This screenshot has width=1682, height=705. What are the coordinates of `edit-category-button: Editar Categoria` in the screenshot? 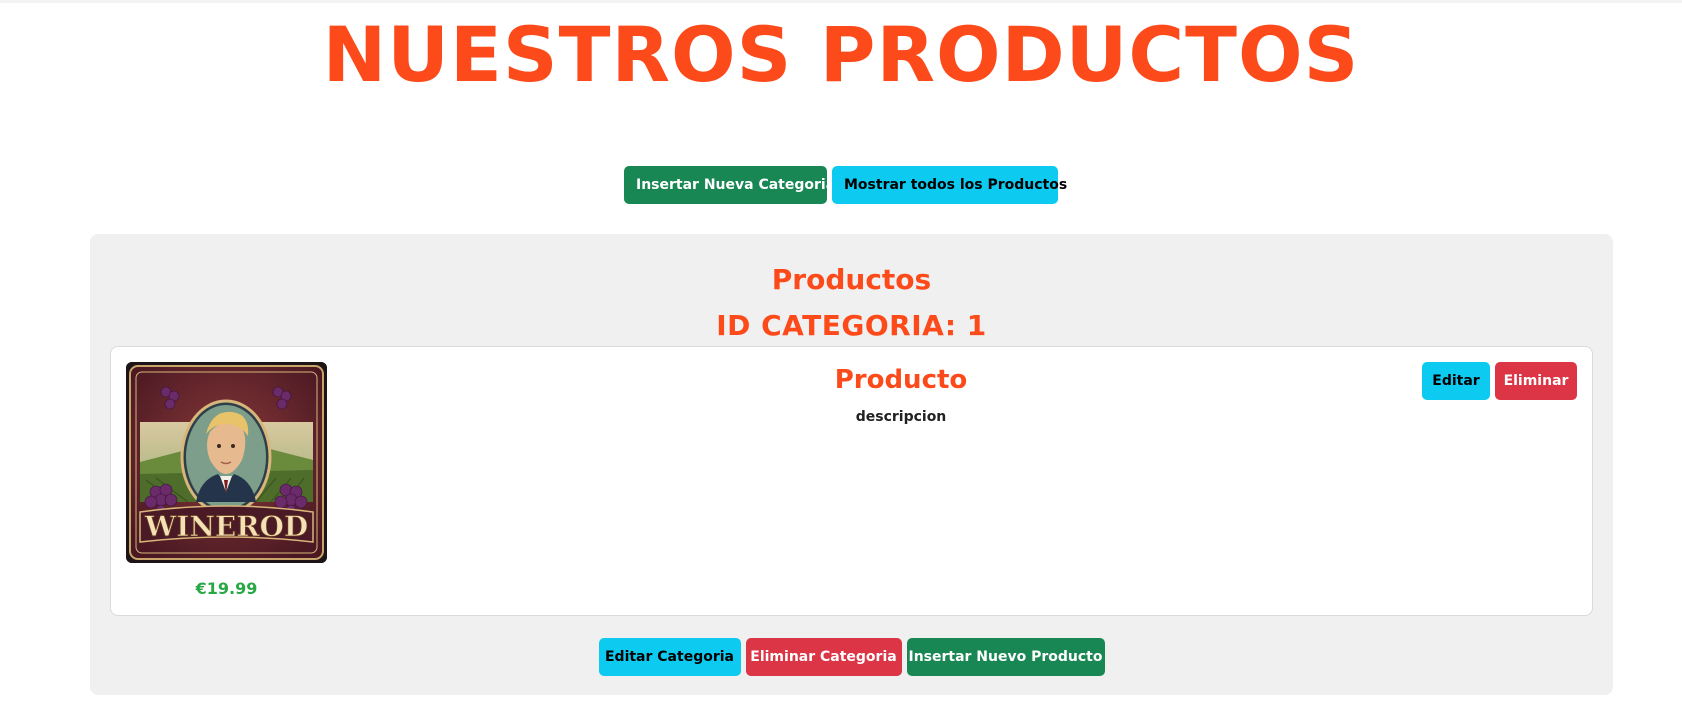 It's located at (669, 657).